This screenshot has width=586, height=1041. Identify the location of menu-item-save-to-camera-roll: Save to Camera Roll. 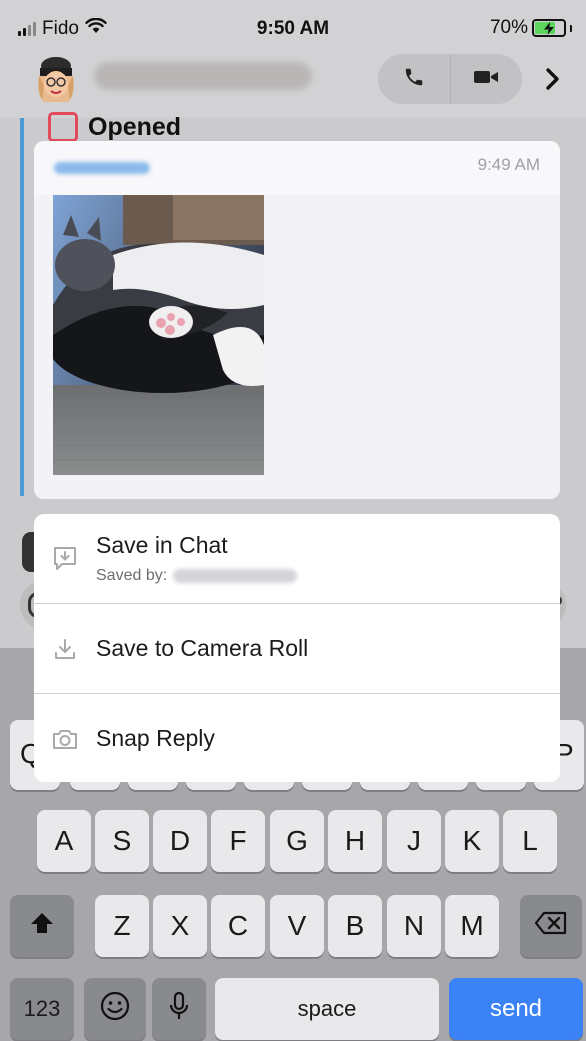
(297, 649).